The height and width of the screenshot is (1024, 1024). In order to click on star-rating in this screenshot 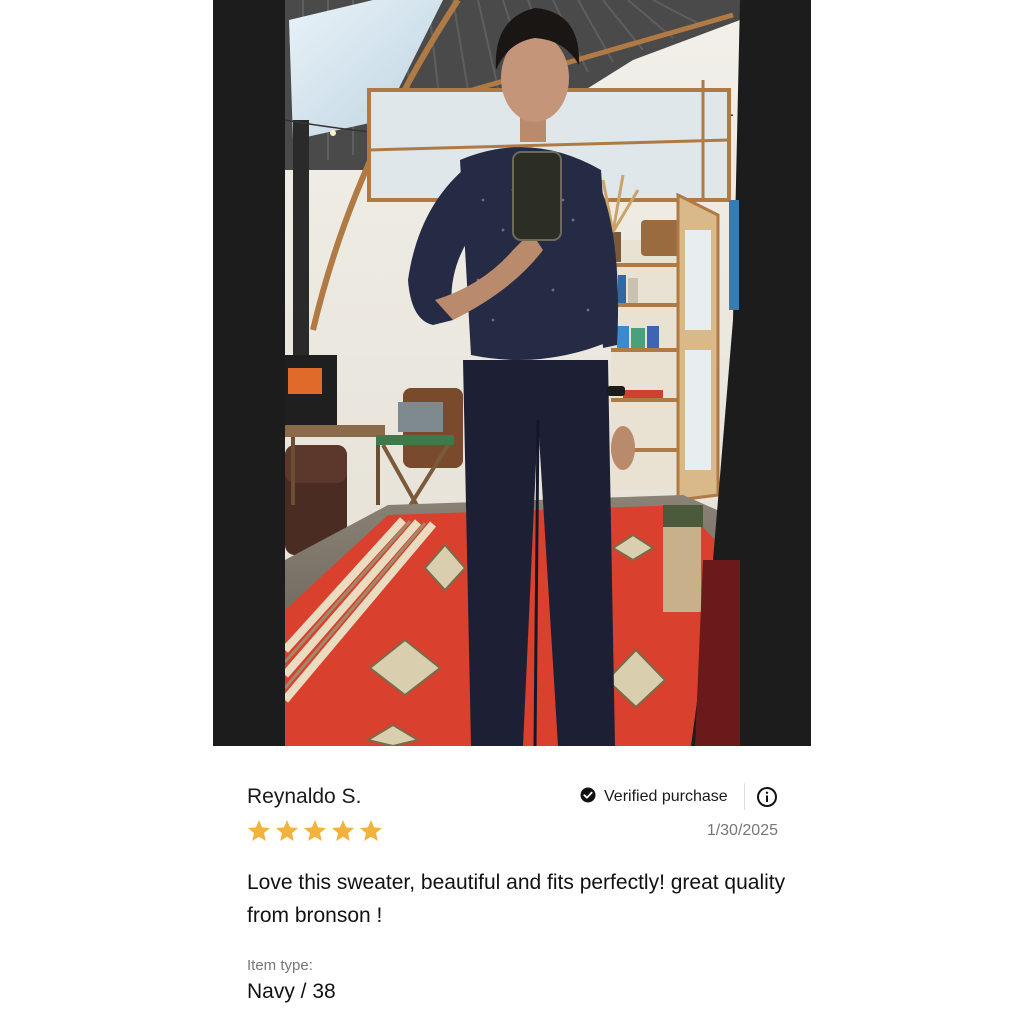, I will do `click(315, 831)`.